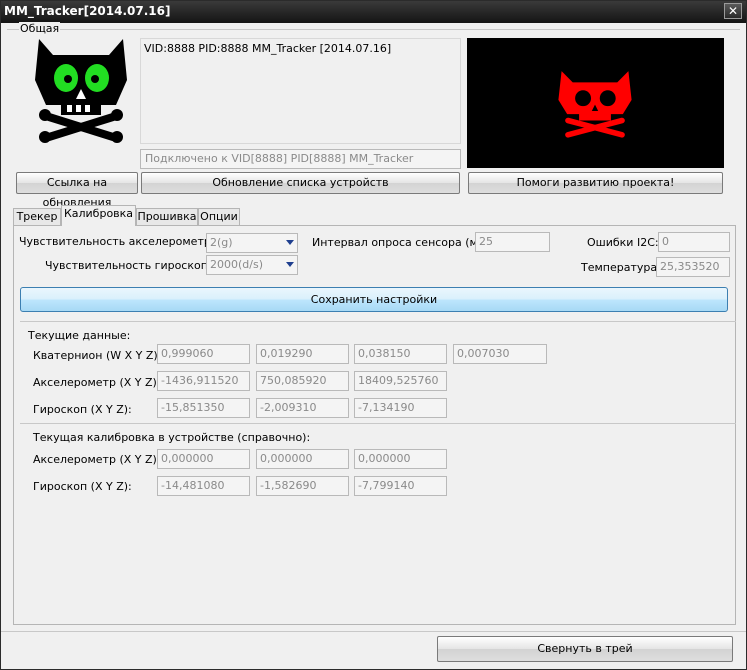  I want to click on brand-banner, so click(595, 103).